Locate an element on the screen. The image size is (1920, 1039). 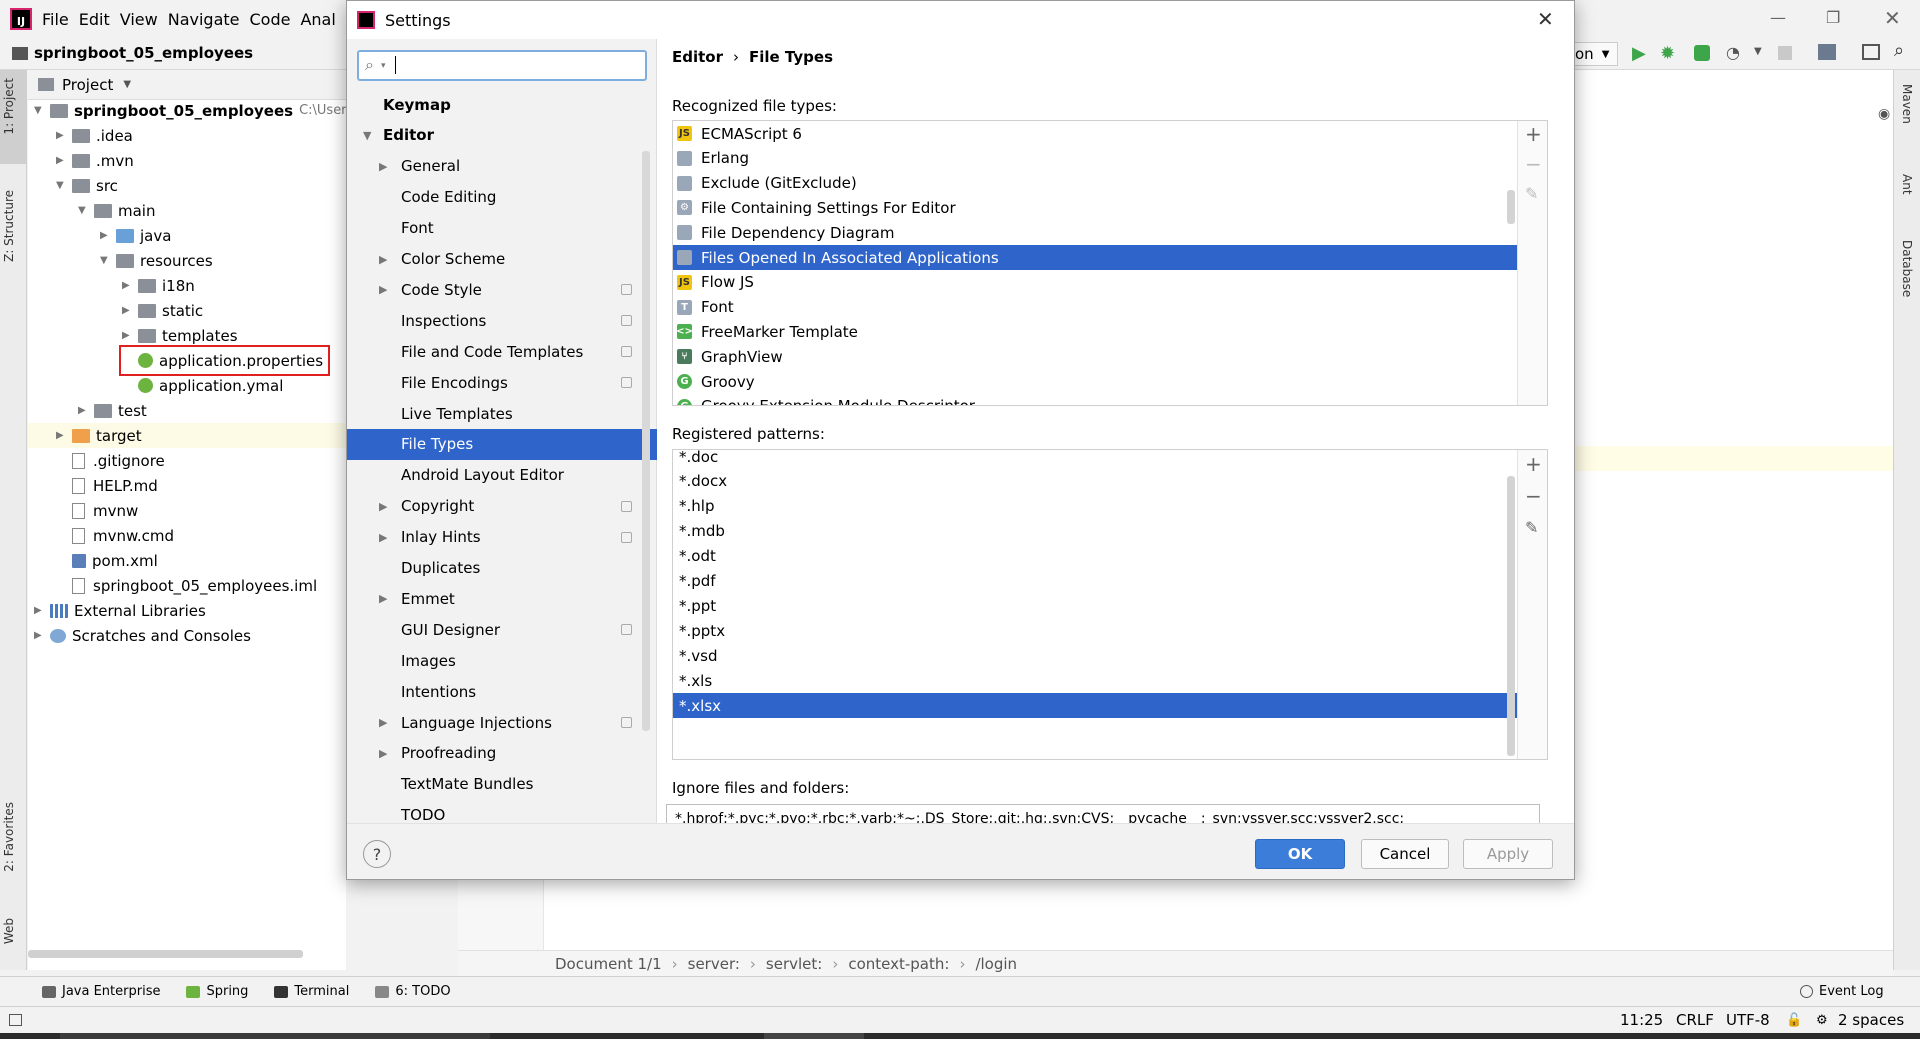
breadcrumb-context-path: context-path: is located at coordinates (898, 964).